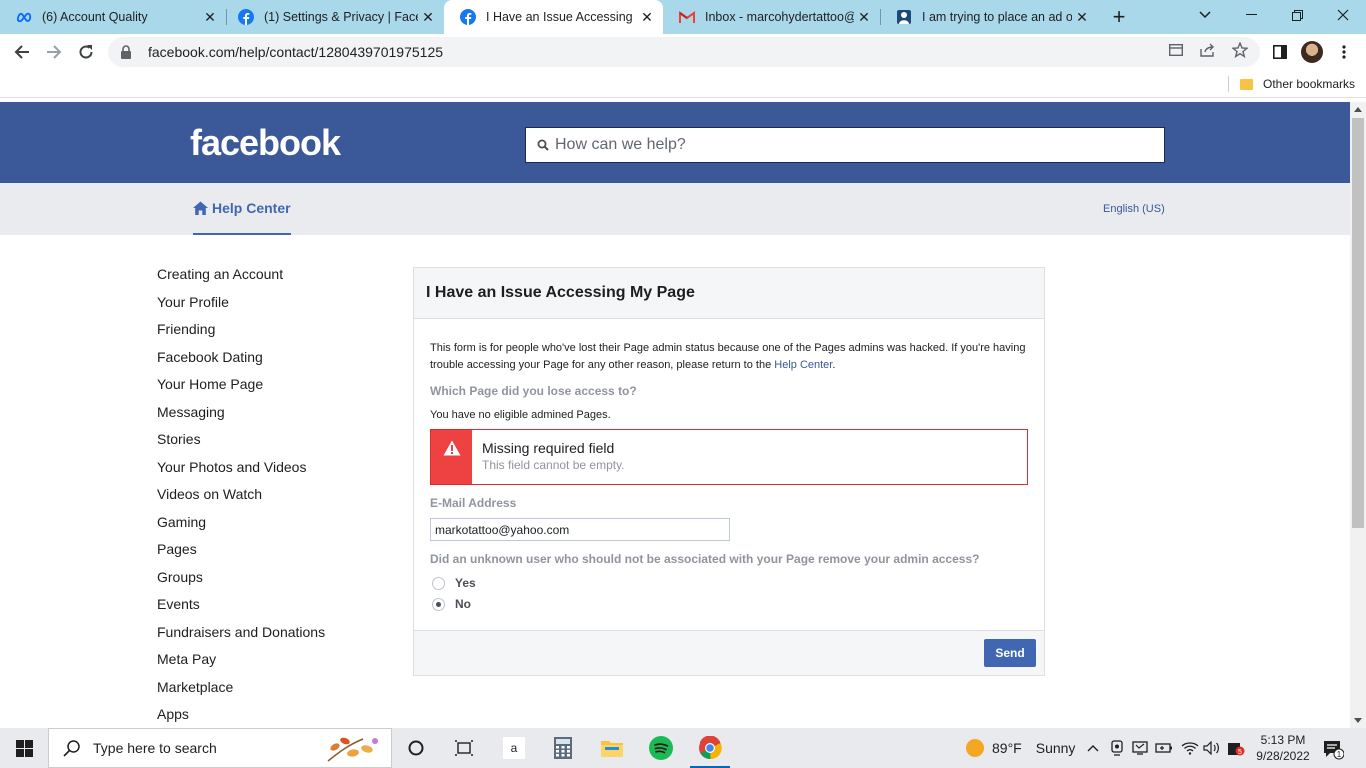 This screenshot has height=768, width=1366. I want to click on nav-item-groups: Groups, so click(267, 581).